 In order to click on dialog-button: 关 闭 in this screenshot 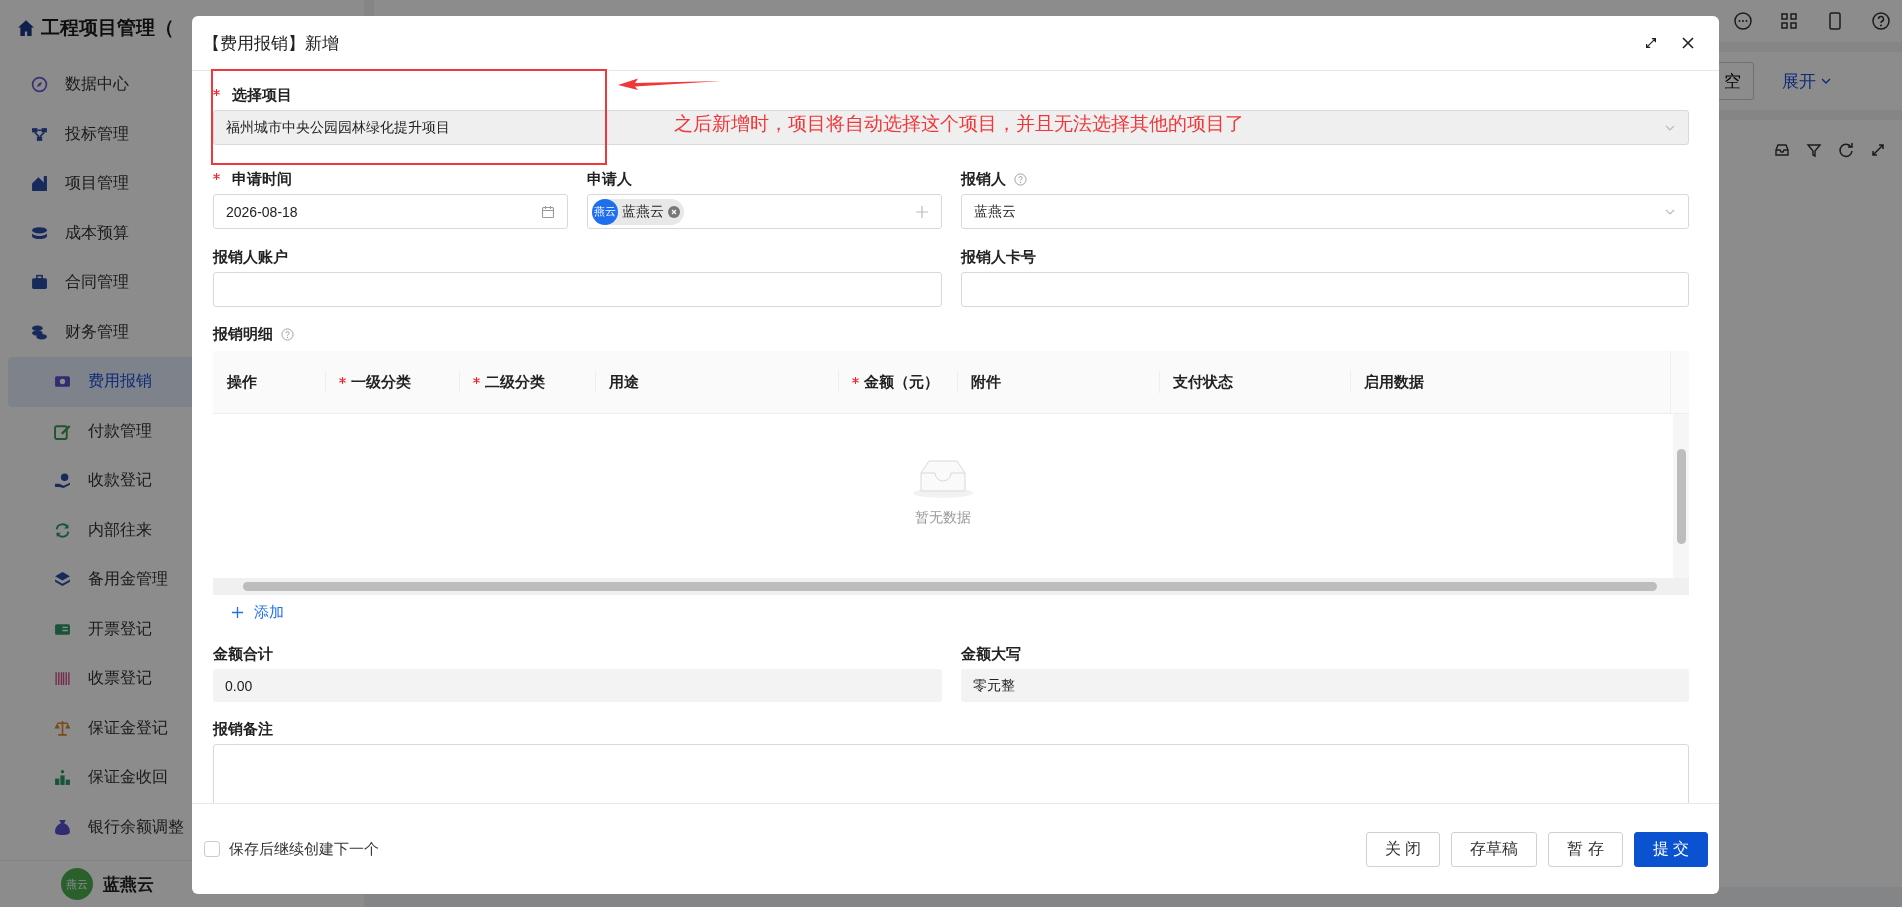, I will do `click(1403, 849)`.